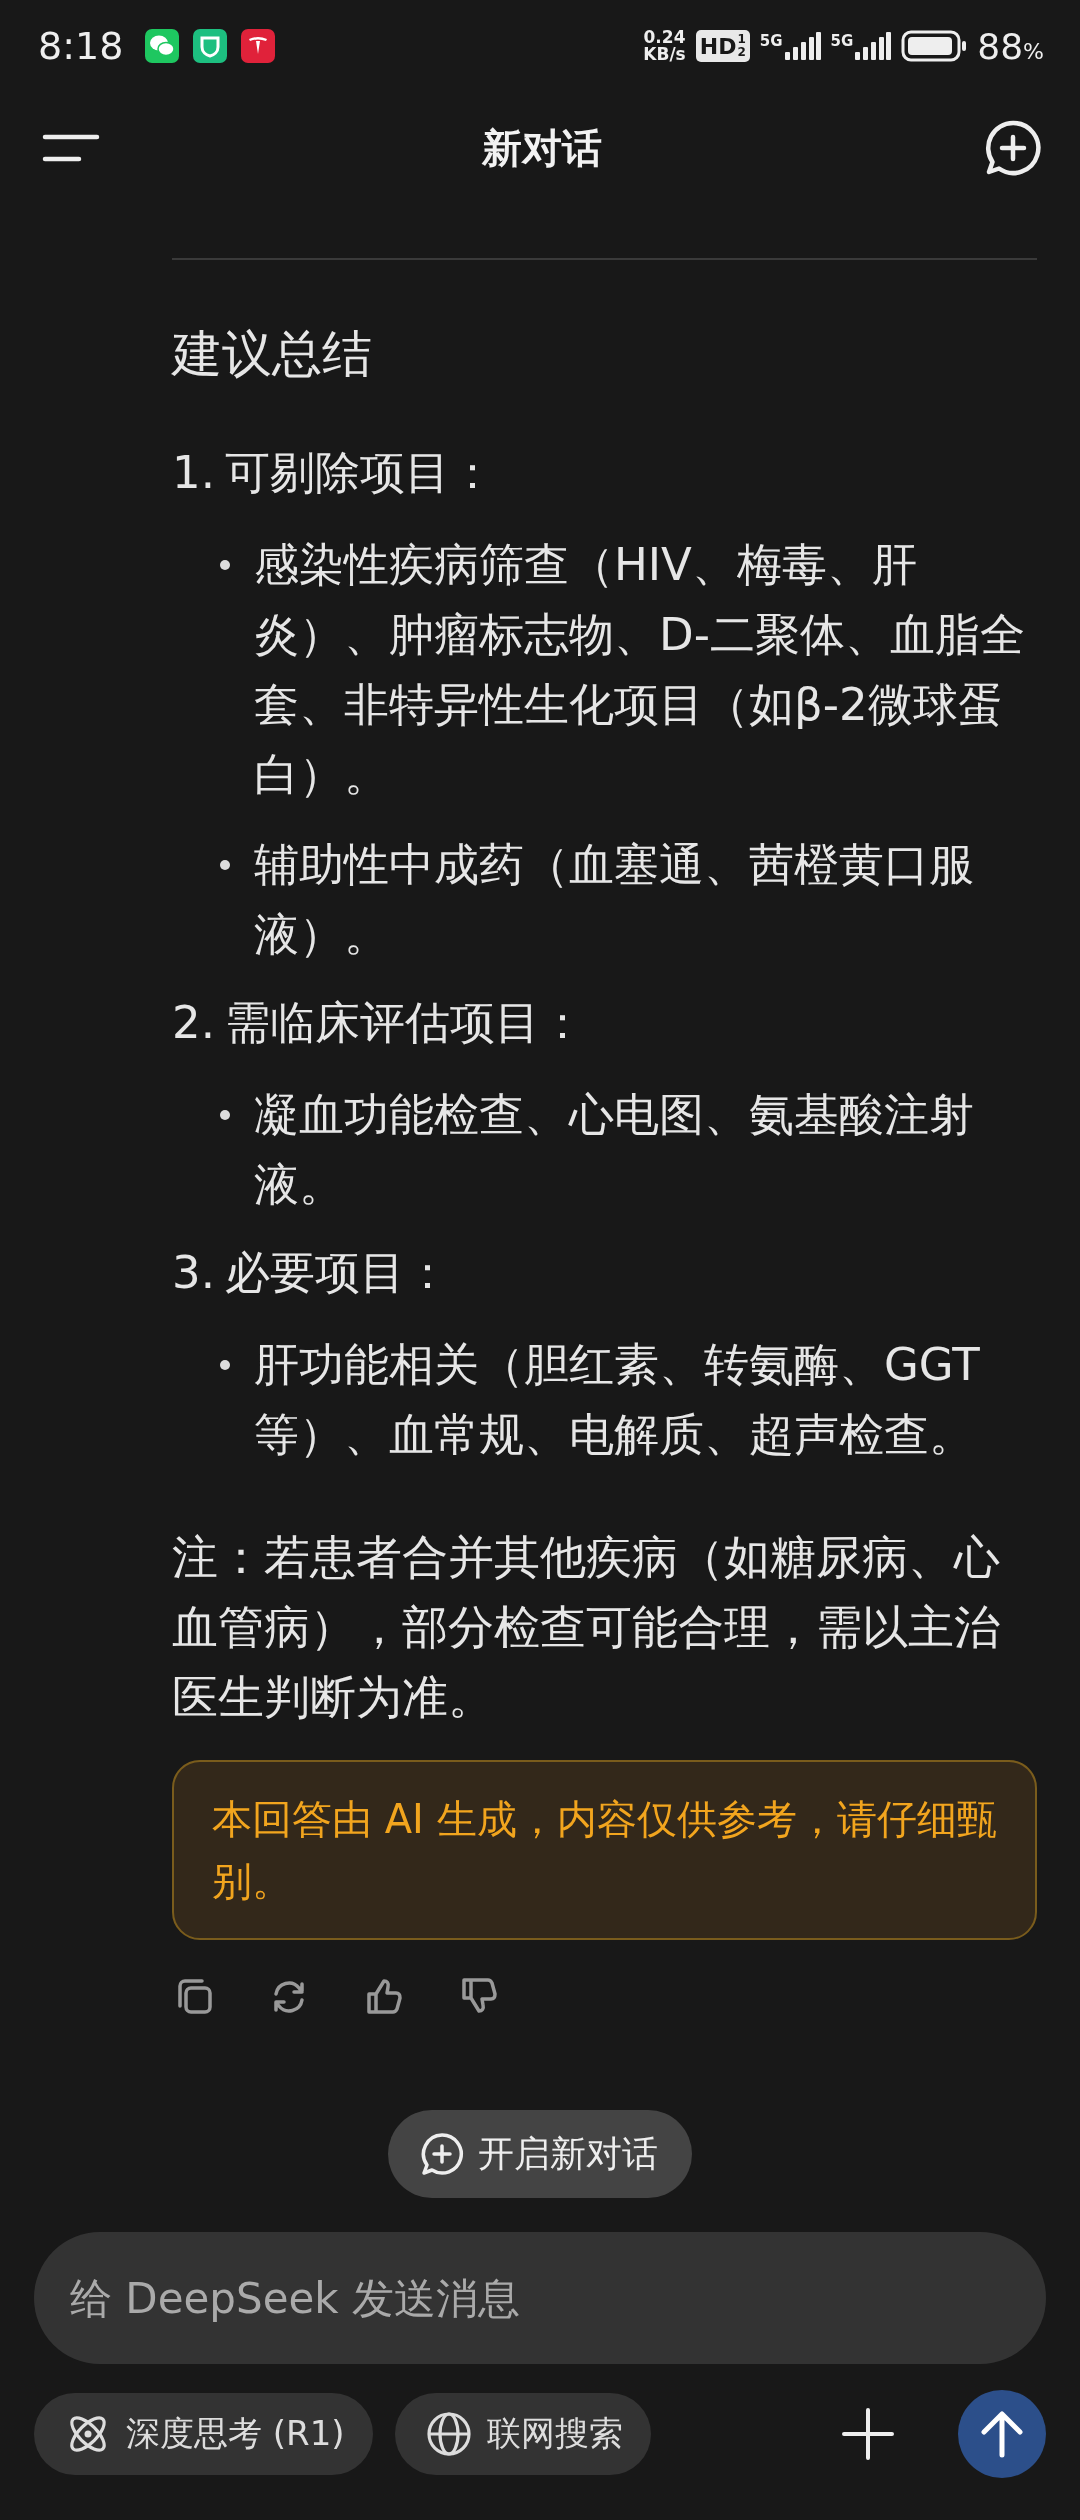  I want to click on bullet-text: 辅助性中成药（血塞通、茜橙黄口服液）。, so click(614, 900).